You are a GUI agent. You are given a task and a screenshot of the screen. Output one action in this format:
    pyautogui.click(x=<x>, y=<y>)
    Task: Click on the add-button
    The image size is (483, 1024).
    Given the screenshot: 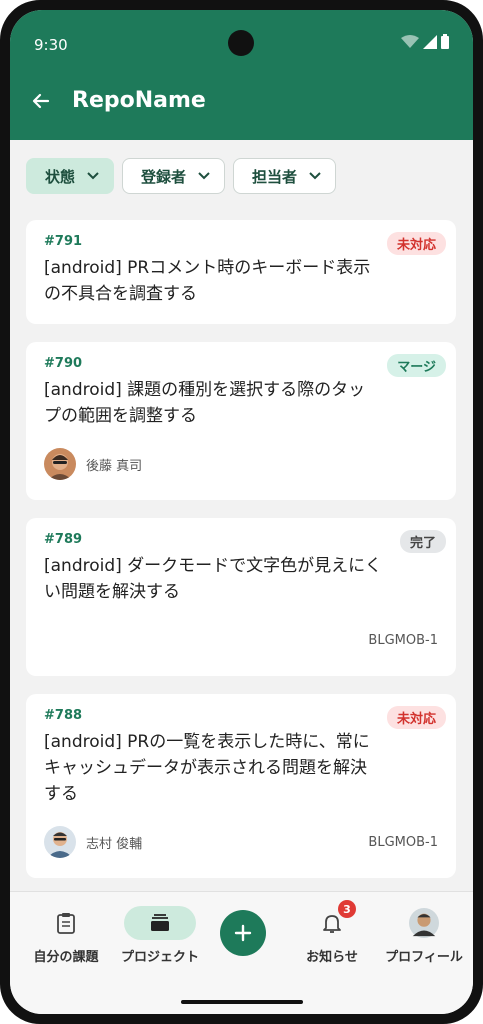 What is the action you would take?
    pyautogui.click(x=243, y=933)
    